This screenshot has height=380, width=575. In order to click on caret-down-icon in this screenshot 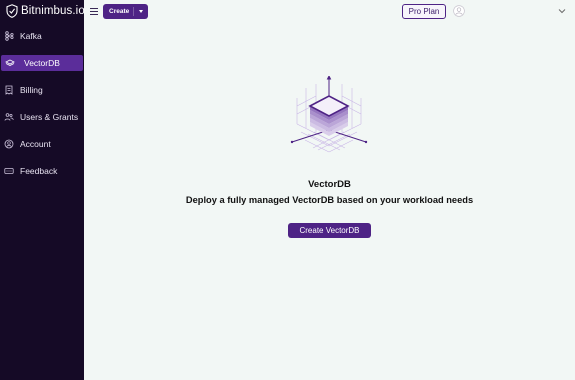, I will do `click(141, 11)`.